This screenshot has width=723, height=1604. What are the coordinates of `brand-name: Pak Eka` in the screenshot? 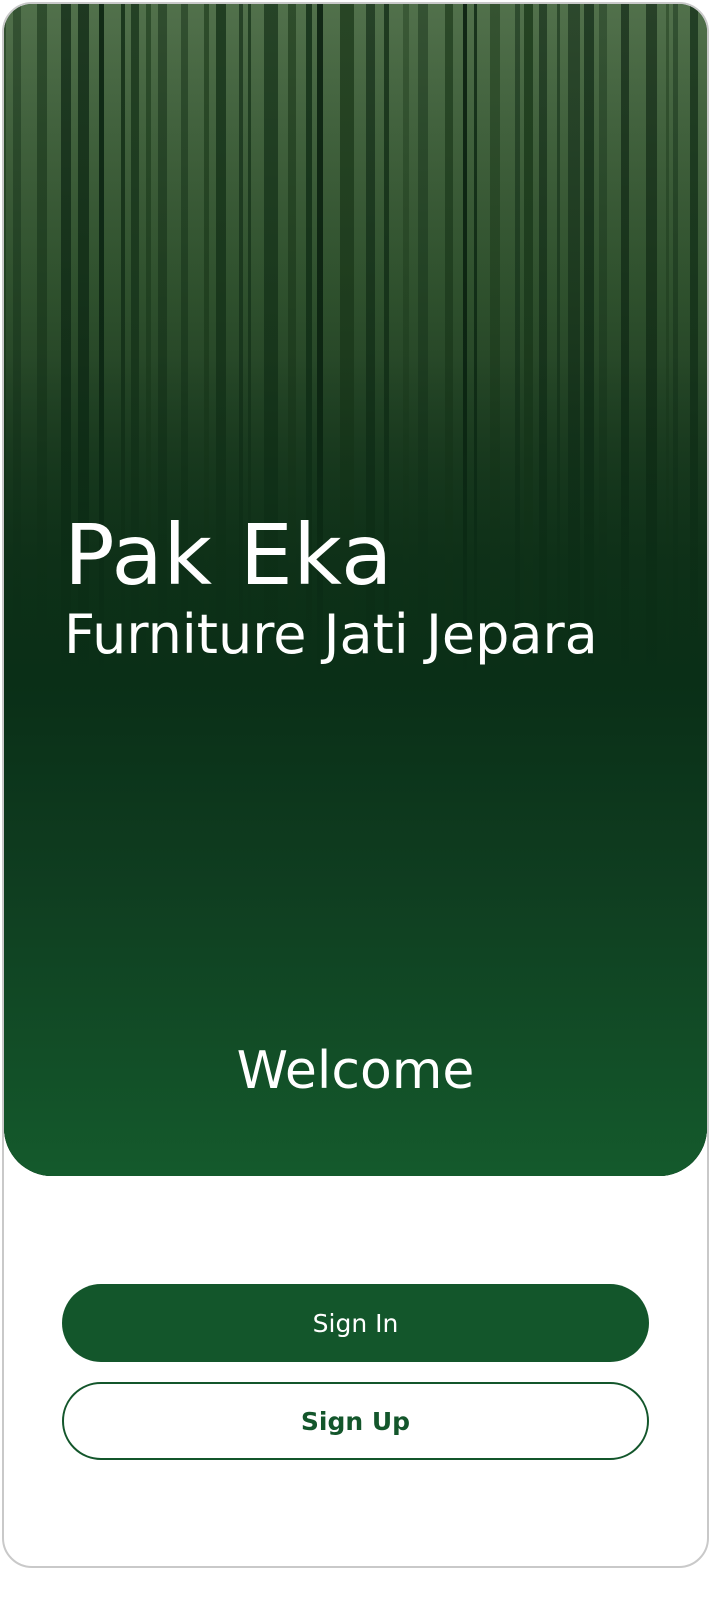 It's located at (228, 555).